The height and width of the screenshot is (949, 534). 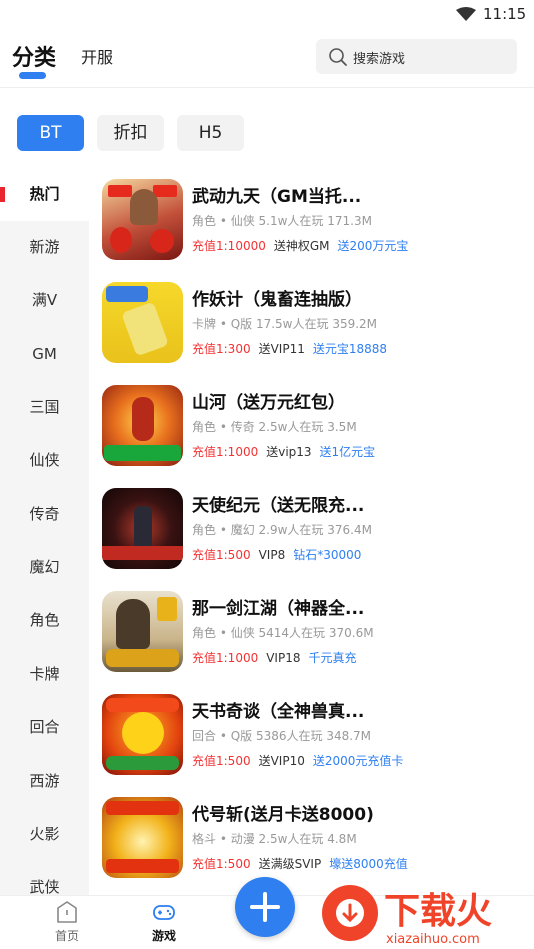 I want to click on sidebar-item-wuxia: 武侠, so click(x=44, y=878).